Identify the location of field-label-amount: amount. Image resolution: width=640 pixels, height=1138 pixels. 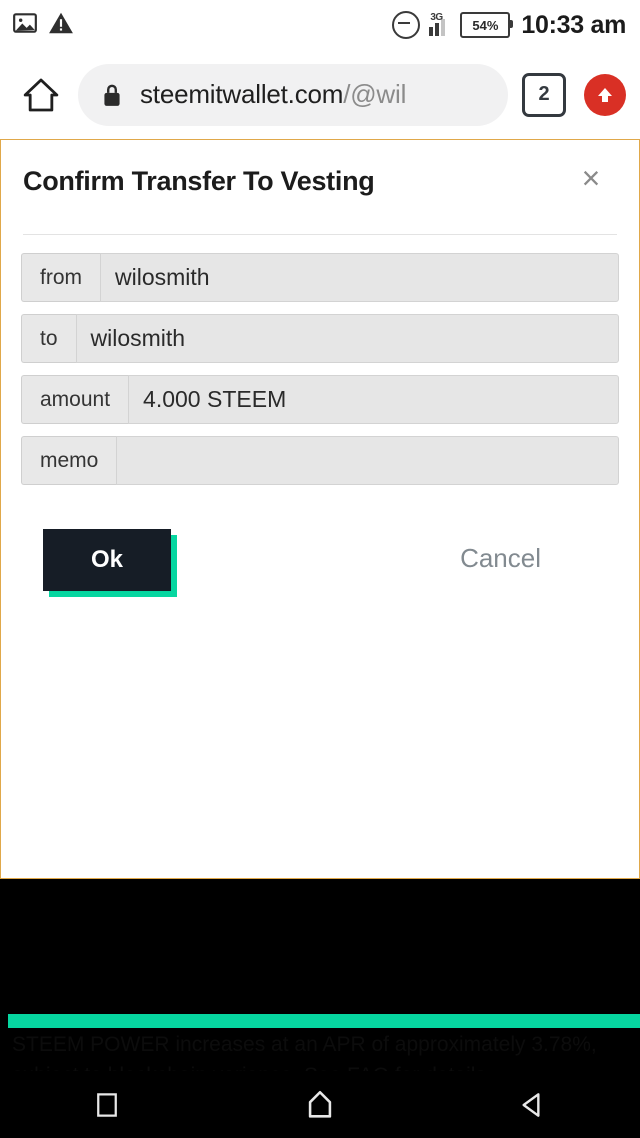
(75, 399).